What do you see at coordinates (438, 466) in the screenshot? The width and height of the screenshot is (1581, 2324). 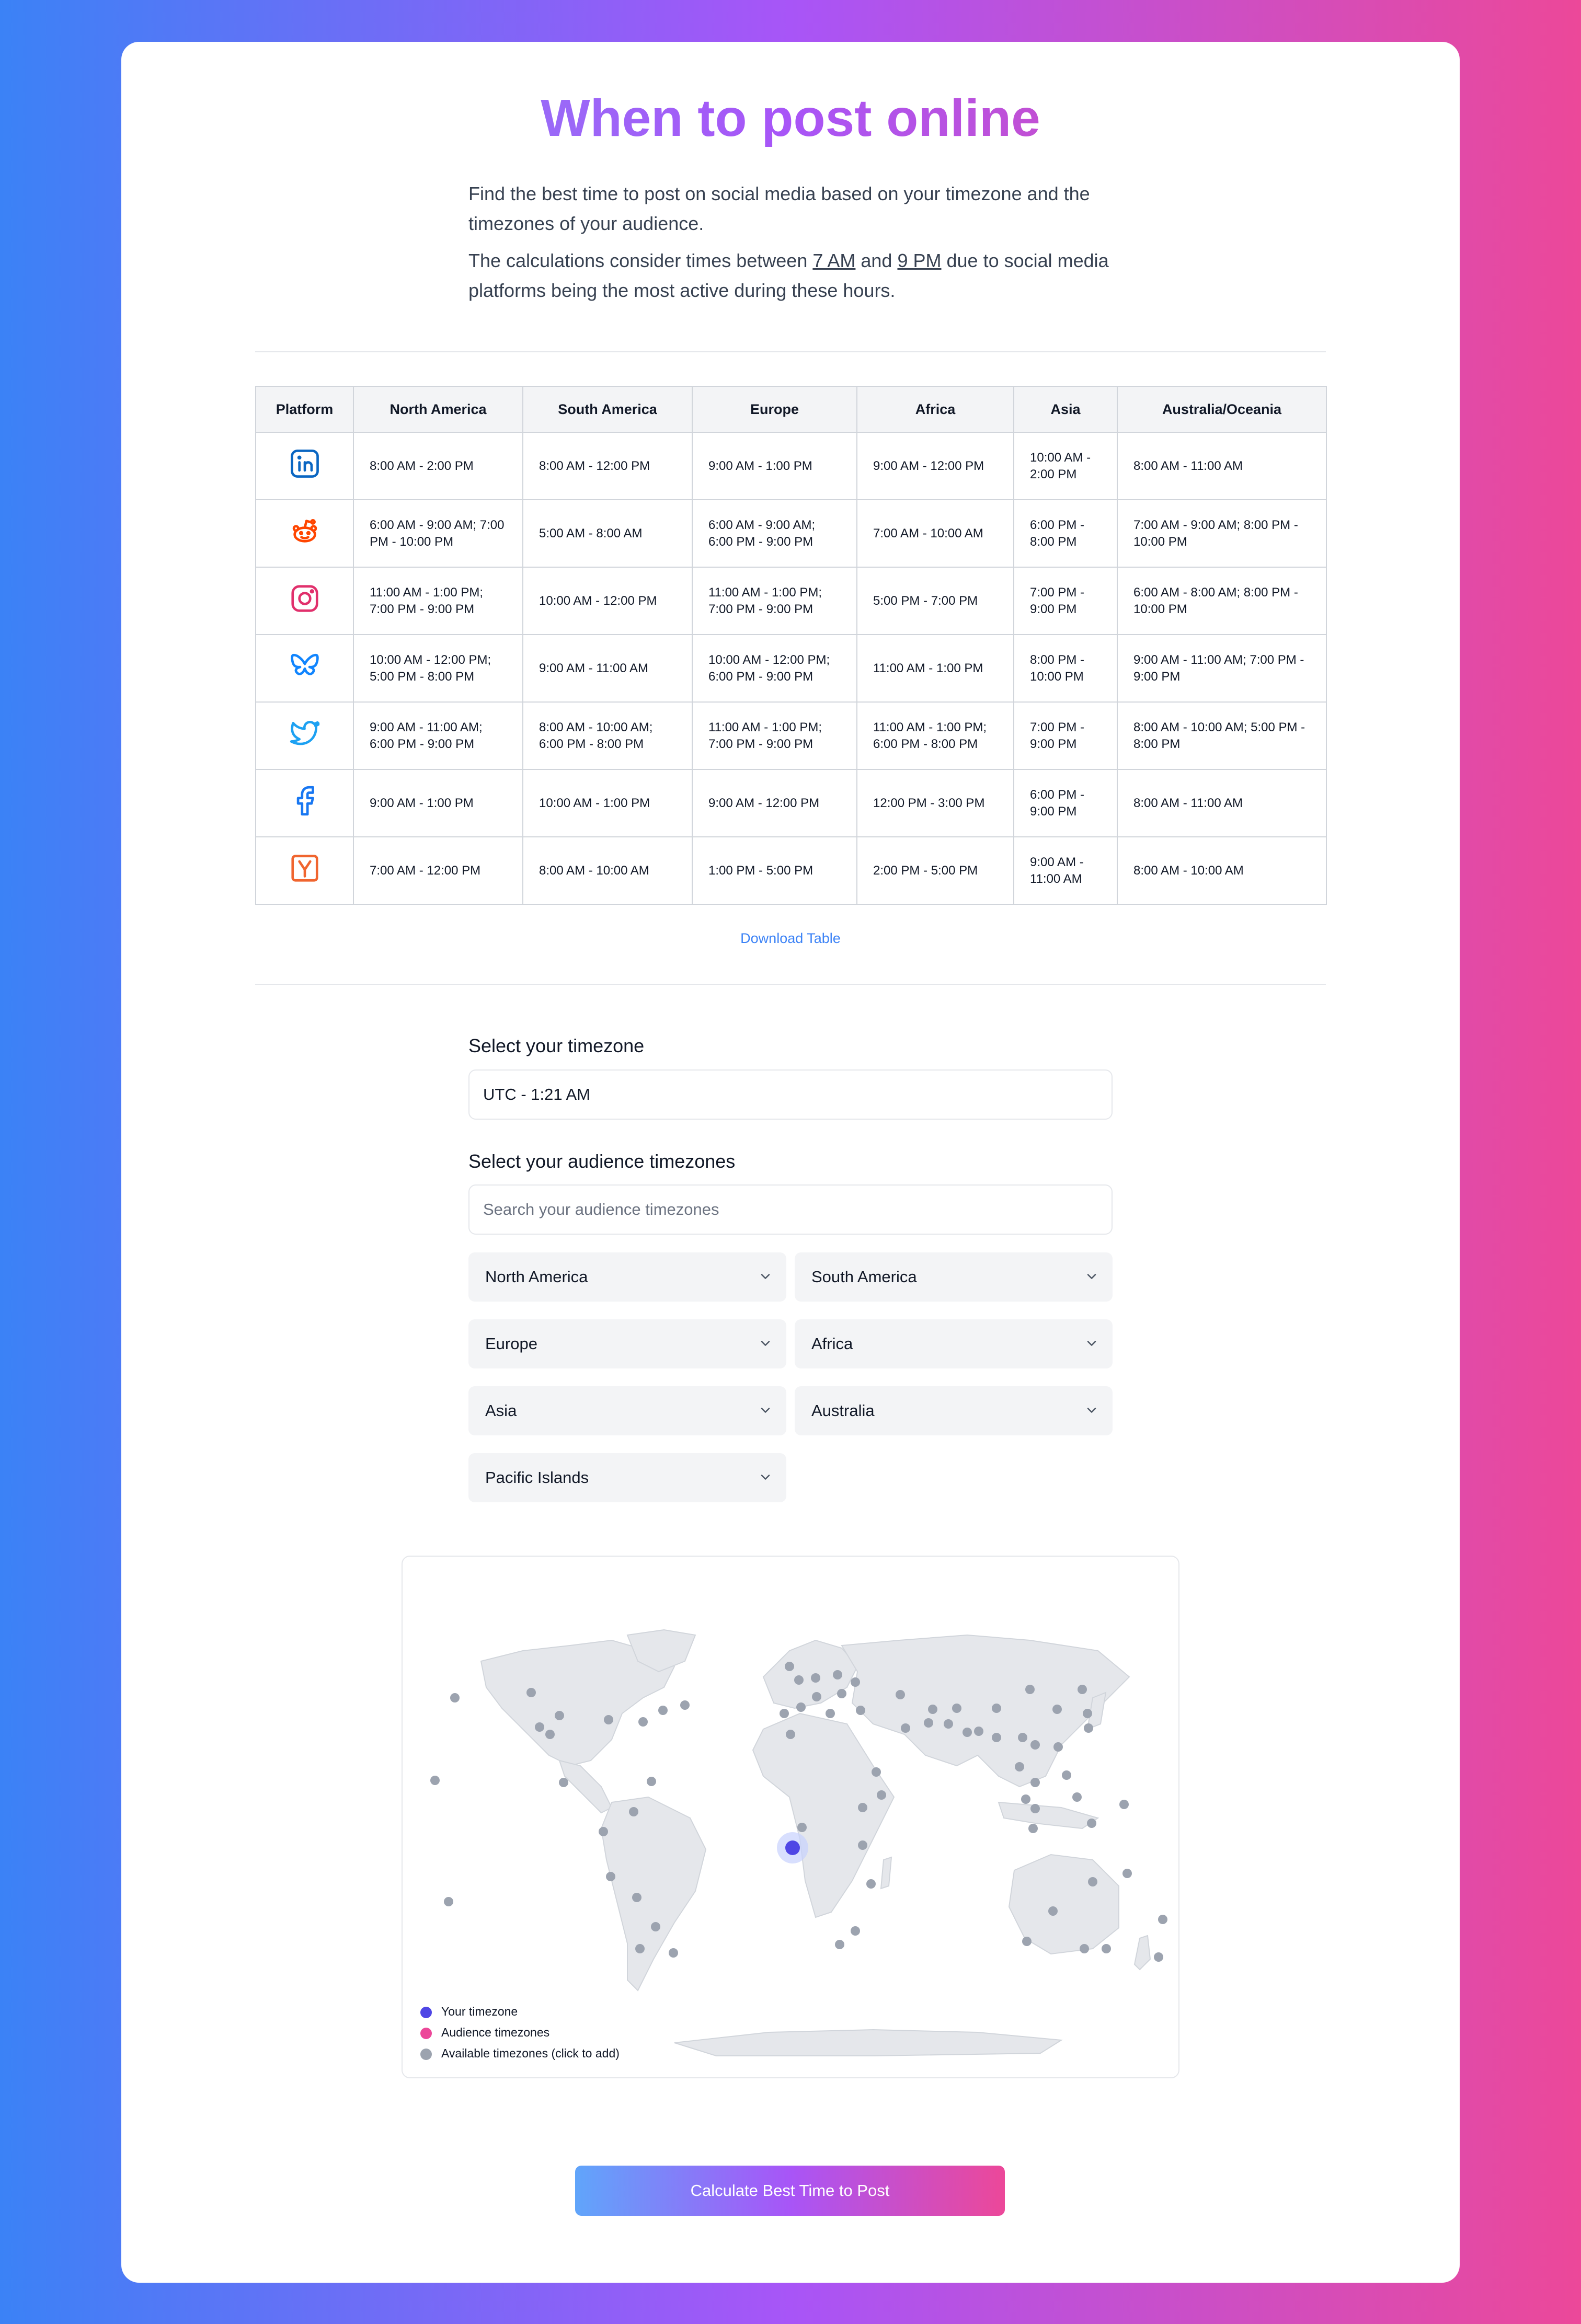 I see `table-cell: 8:00 AM - 2:00 PM` at bounding box center [438, 466].